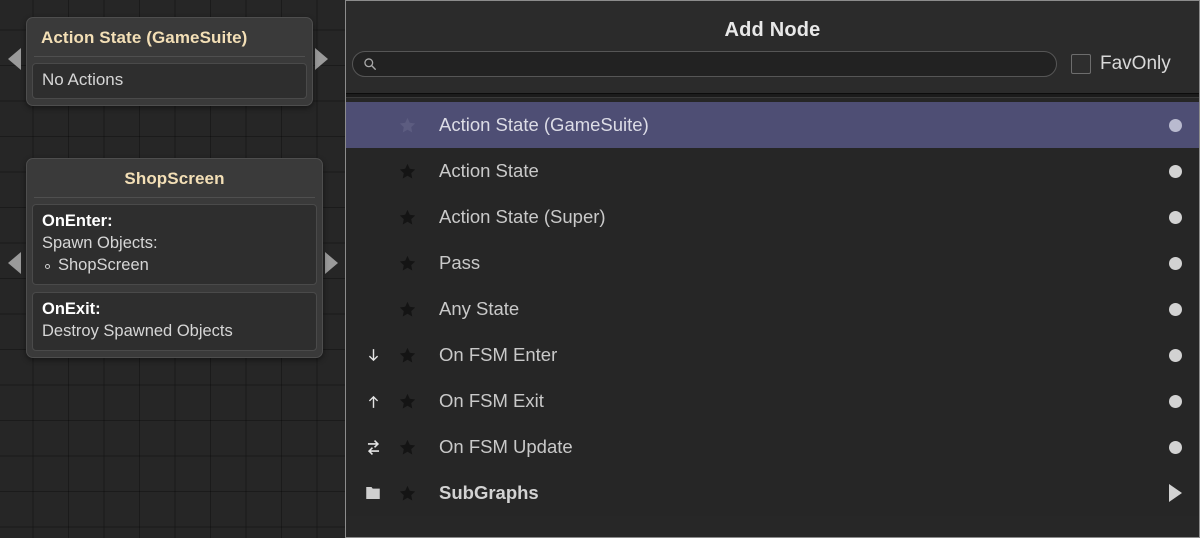  Describe the element at coordinates (100, 242) in the screenshot. I see `node-text-line: Spawn Objects:` at that location.